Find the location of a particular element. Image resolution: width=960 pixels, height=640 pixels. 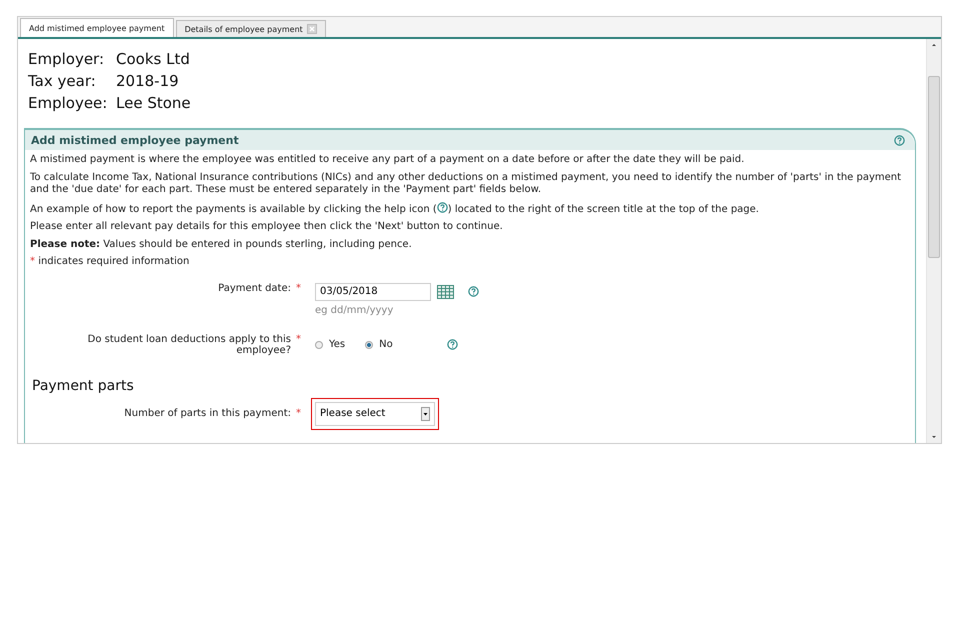

summary-value: Cooks Ltd is located at coordinates (153, 60).